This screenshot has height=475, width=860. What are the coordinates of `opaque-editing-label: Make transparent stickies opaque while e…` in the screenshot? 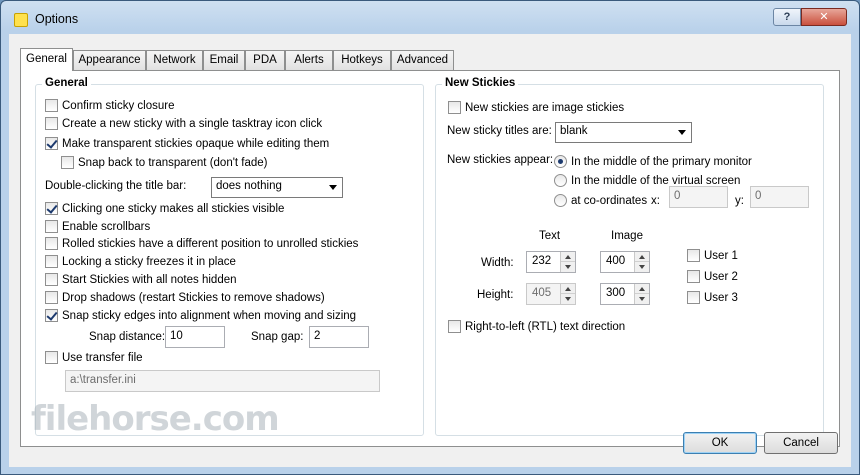 It's located at (196, 143).